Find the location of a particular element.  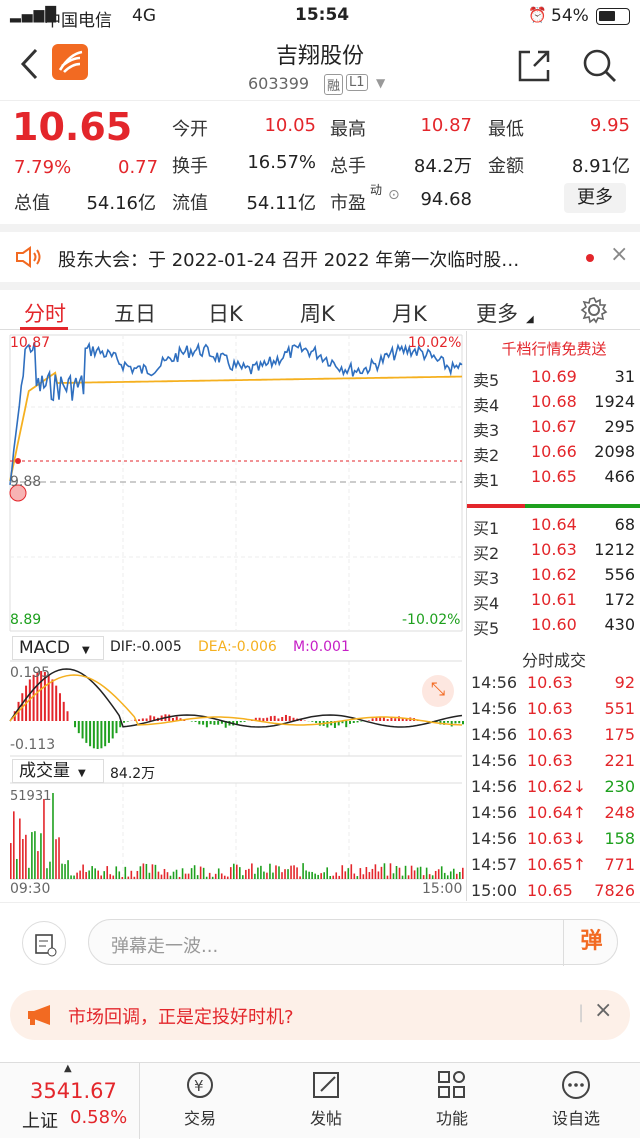

trade-volume: 230 is located at coordinates (610, 786).